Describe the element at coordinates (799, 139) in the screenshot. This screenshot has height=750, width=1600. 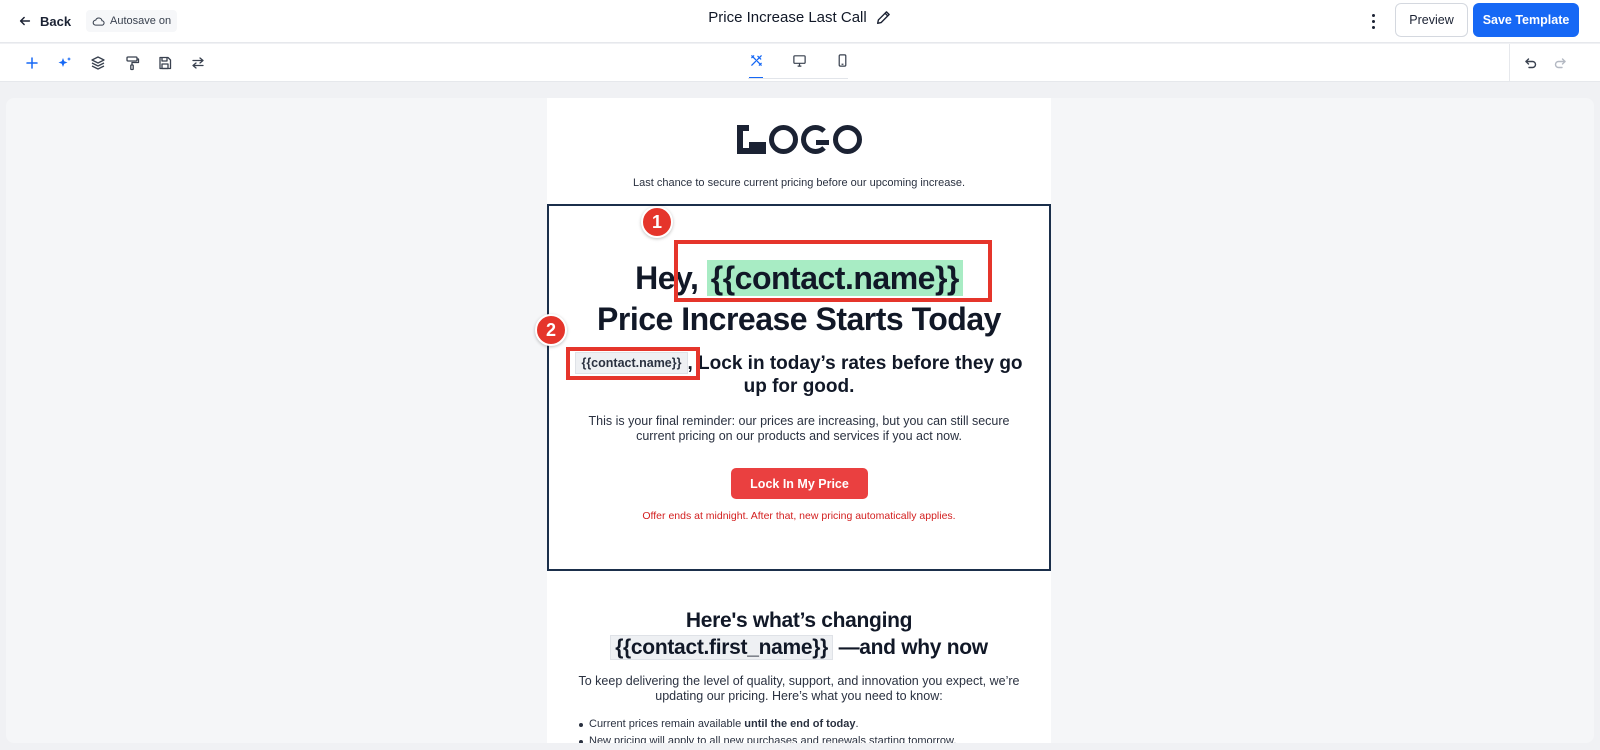
I see `logo` at that location.